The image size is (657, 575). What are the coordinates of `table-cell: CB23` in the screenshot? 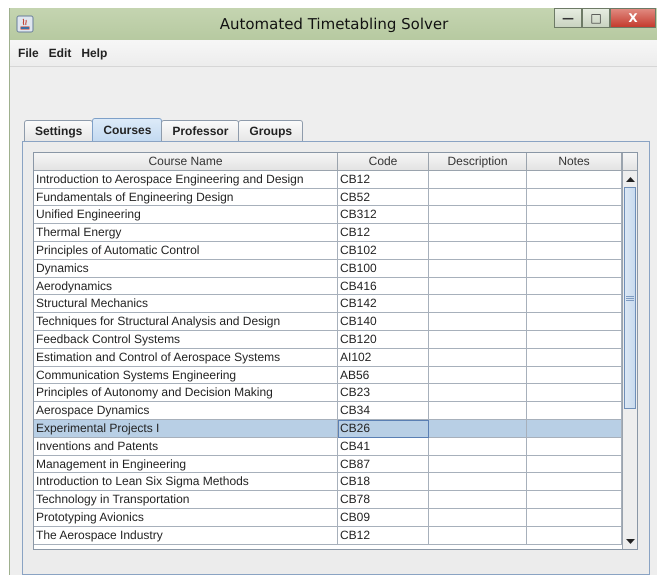 It's located at (383, 393).